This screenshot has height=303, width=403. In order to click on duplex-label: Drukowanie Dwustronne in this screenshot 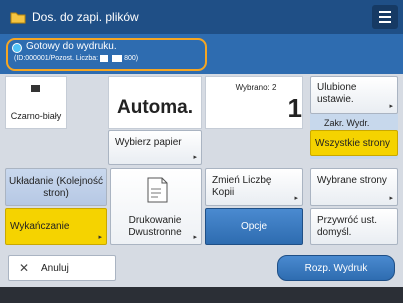, I will do `click(155, 226)`.